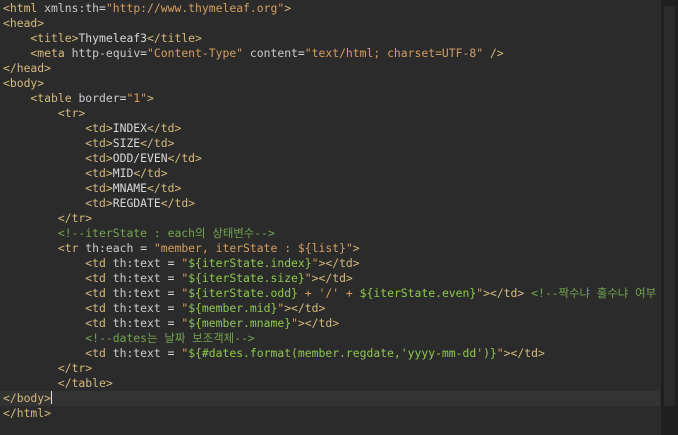 This screenshot has height=435, width=678. What do you see at coordinates (72, 8) in the screenshot?
I see `code-token: xmlns:th` at bounding box center [72, 8].